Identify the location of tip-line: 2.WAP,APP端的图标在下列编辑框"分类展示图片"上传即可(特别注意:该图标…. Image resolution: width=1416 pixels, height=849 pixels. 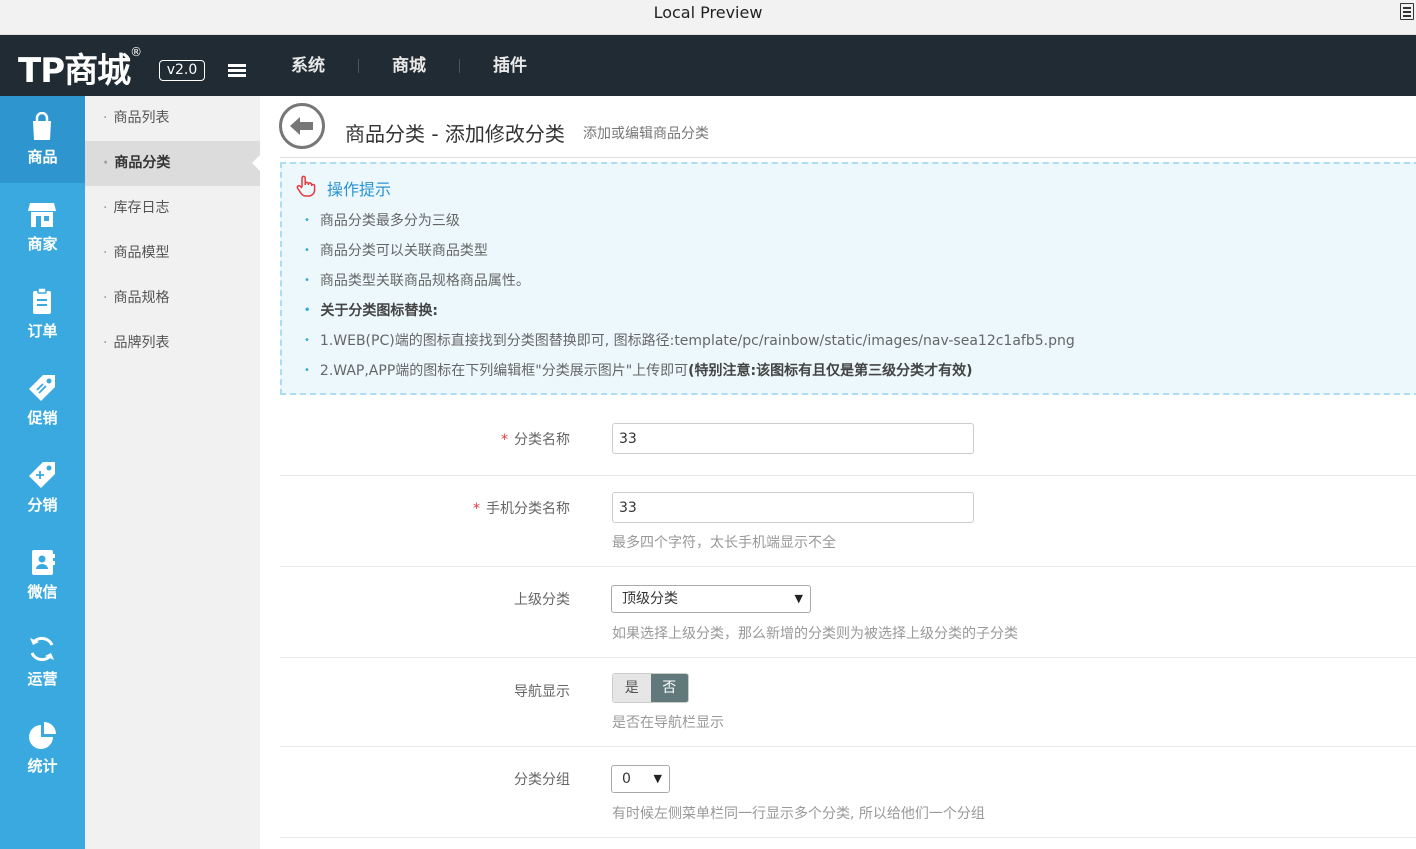
(638, 370).